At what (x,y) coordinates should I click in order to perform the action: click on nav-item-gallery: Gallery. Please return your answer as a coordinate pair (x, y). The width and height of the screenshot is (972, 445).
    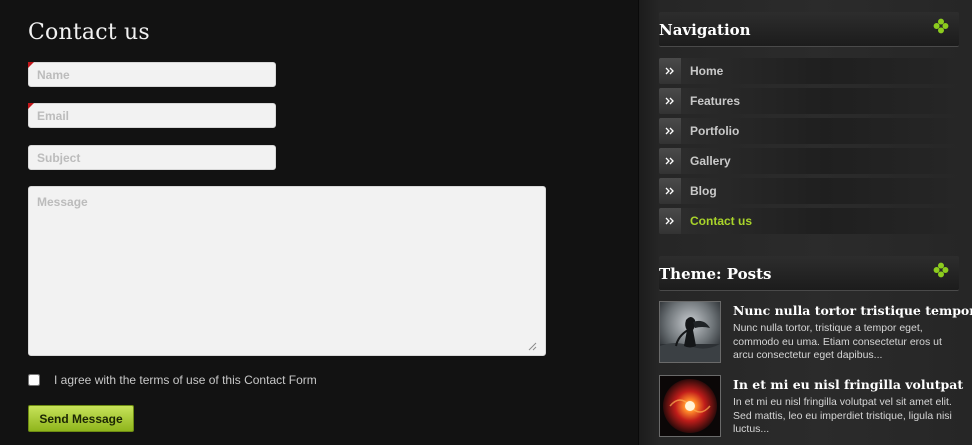
    Looking at the image, I should click on (809, 161).